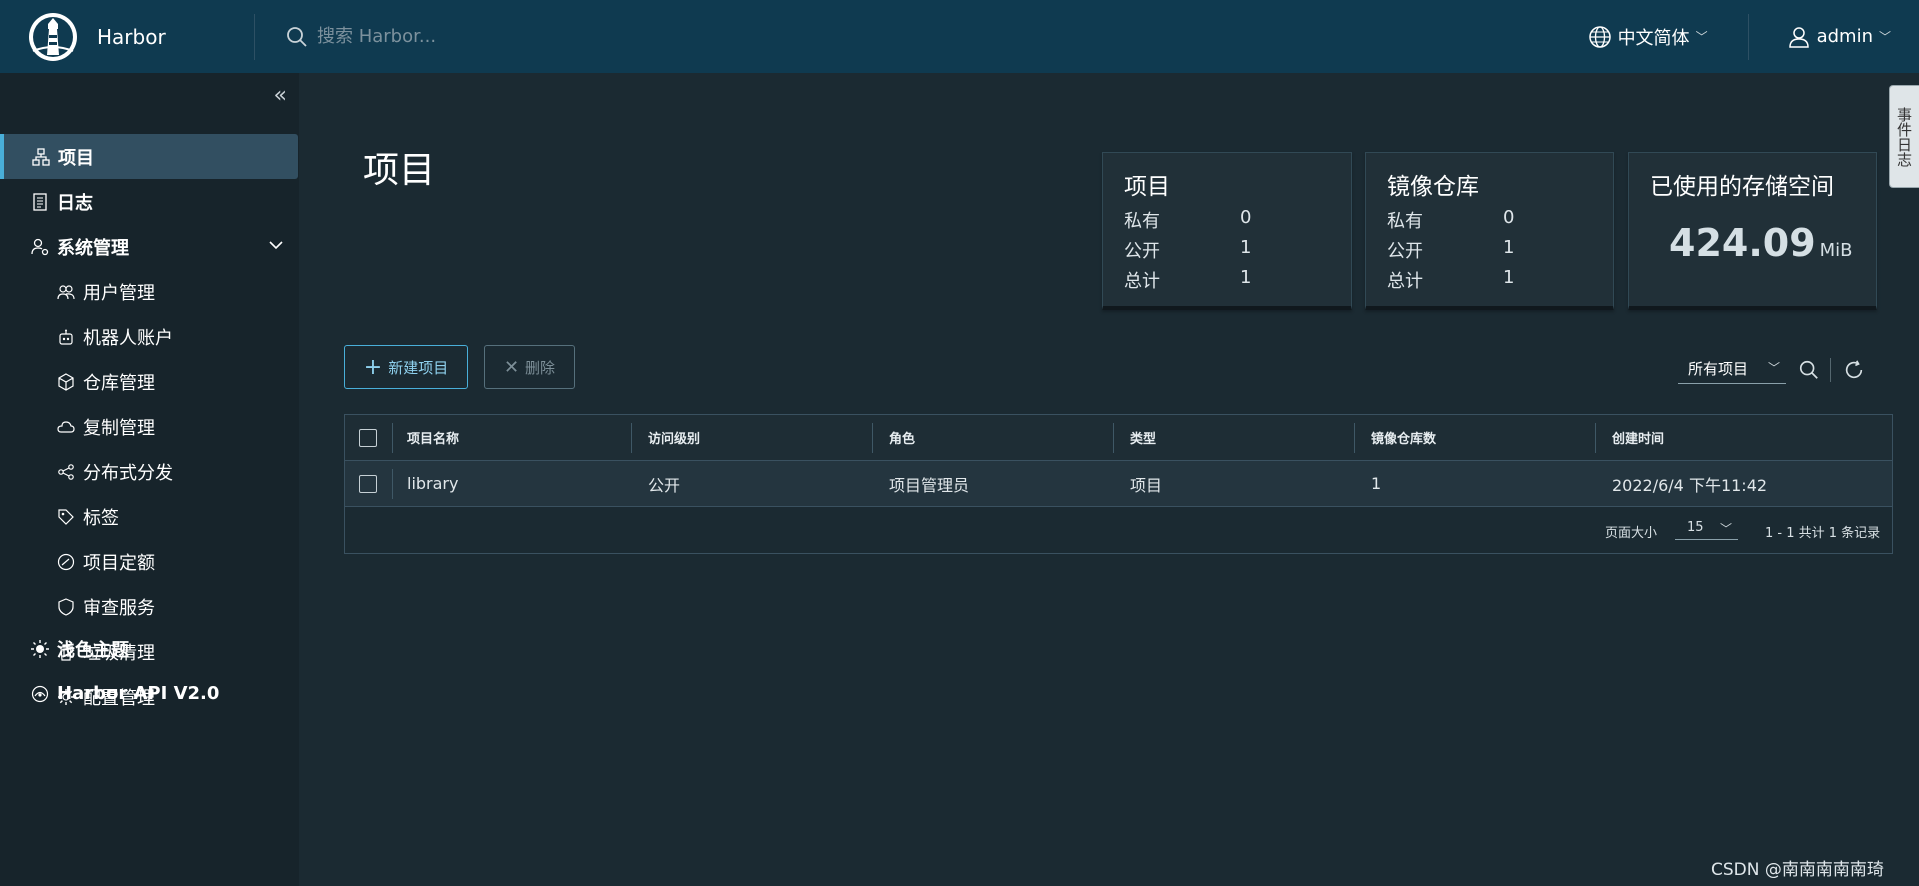 This screenshot has height=886, width=1919. I want to click on delete-label: 删除, so click(540, 367).